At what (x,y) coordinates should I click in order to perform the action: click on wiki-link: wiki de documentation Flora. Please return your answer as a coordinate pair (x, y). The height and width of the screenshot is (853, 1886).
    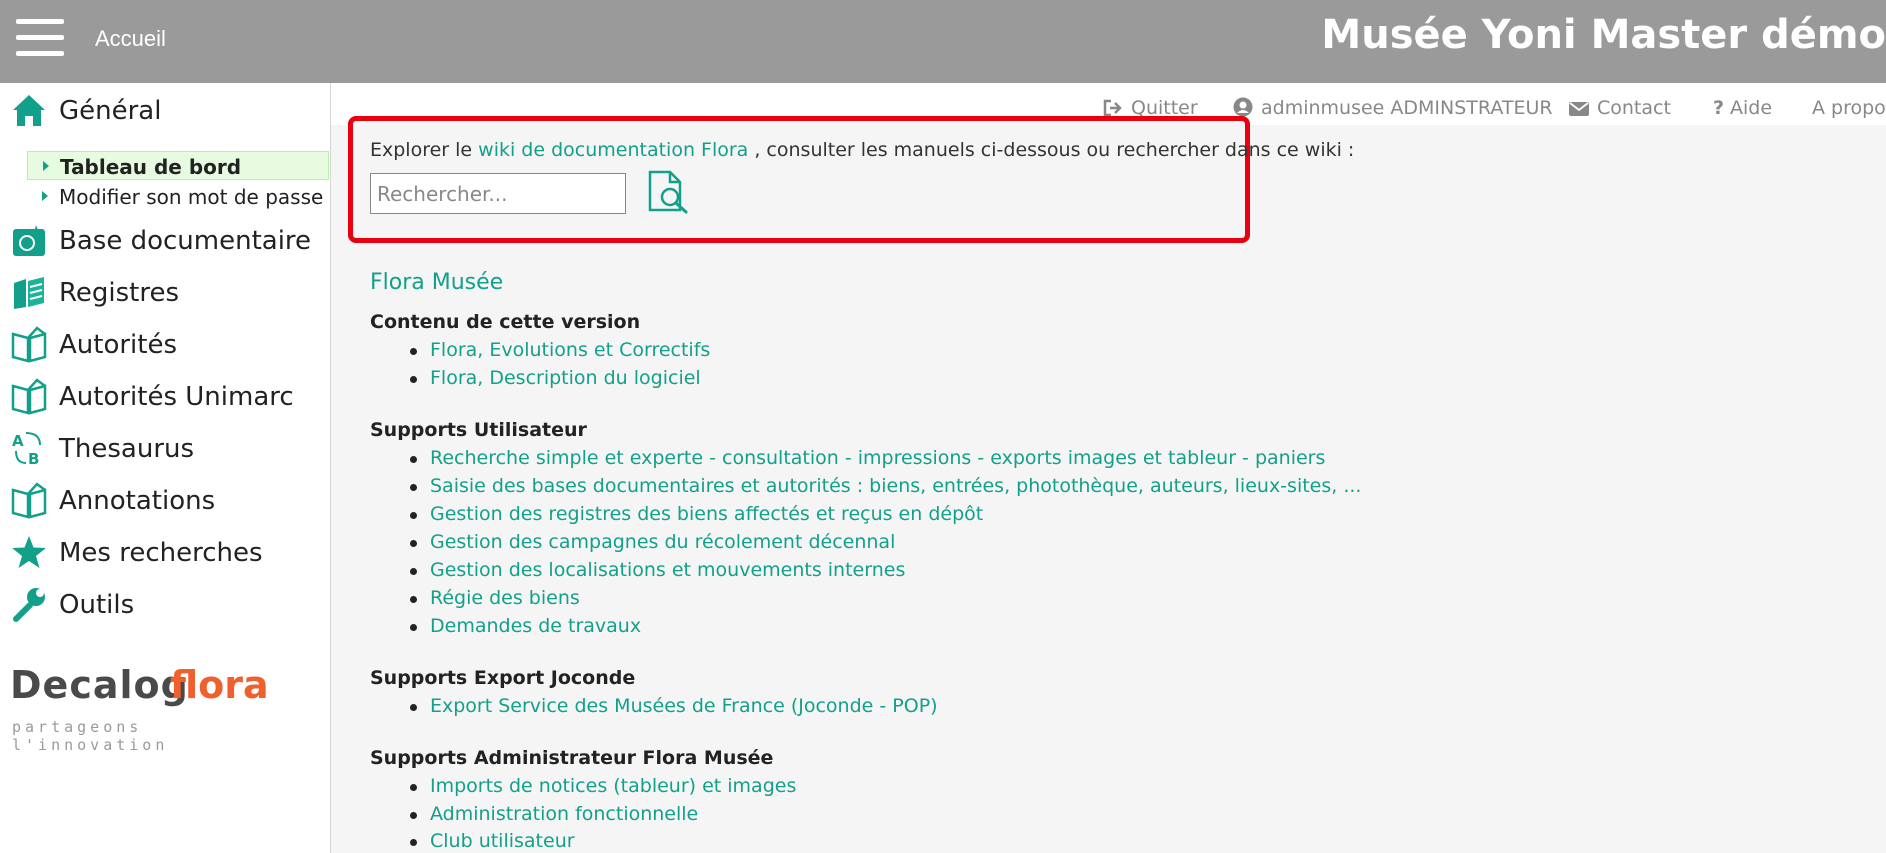
    Looking at the image, I should click on (613, 150).